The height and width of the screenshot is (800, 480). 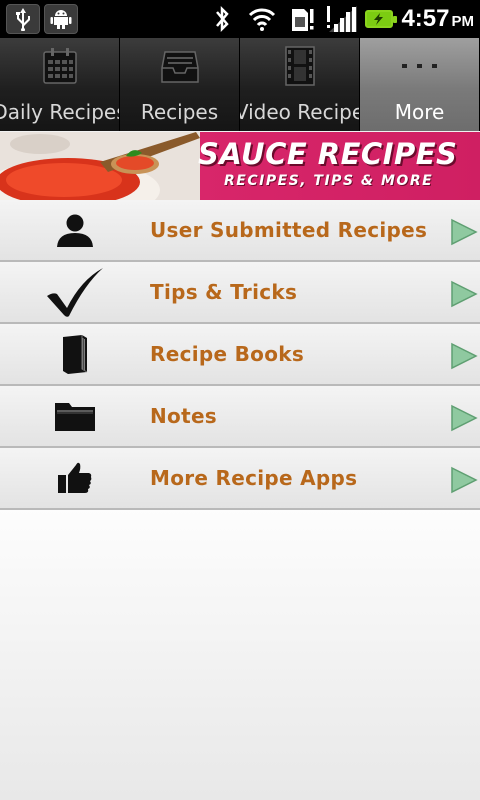 I want to click on menu-item-more-recipe-apps: More Recipe Apps, so click(x=240, y=479).